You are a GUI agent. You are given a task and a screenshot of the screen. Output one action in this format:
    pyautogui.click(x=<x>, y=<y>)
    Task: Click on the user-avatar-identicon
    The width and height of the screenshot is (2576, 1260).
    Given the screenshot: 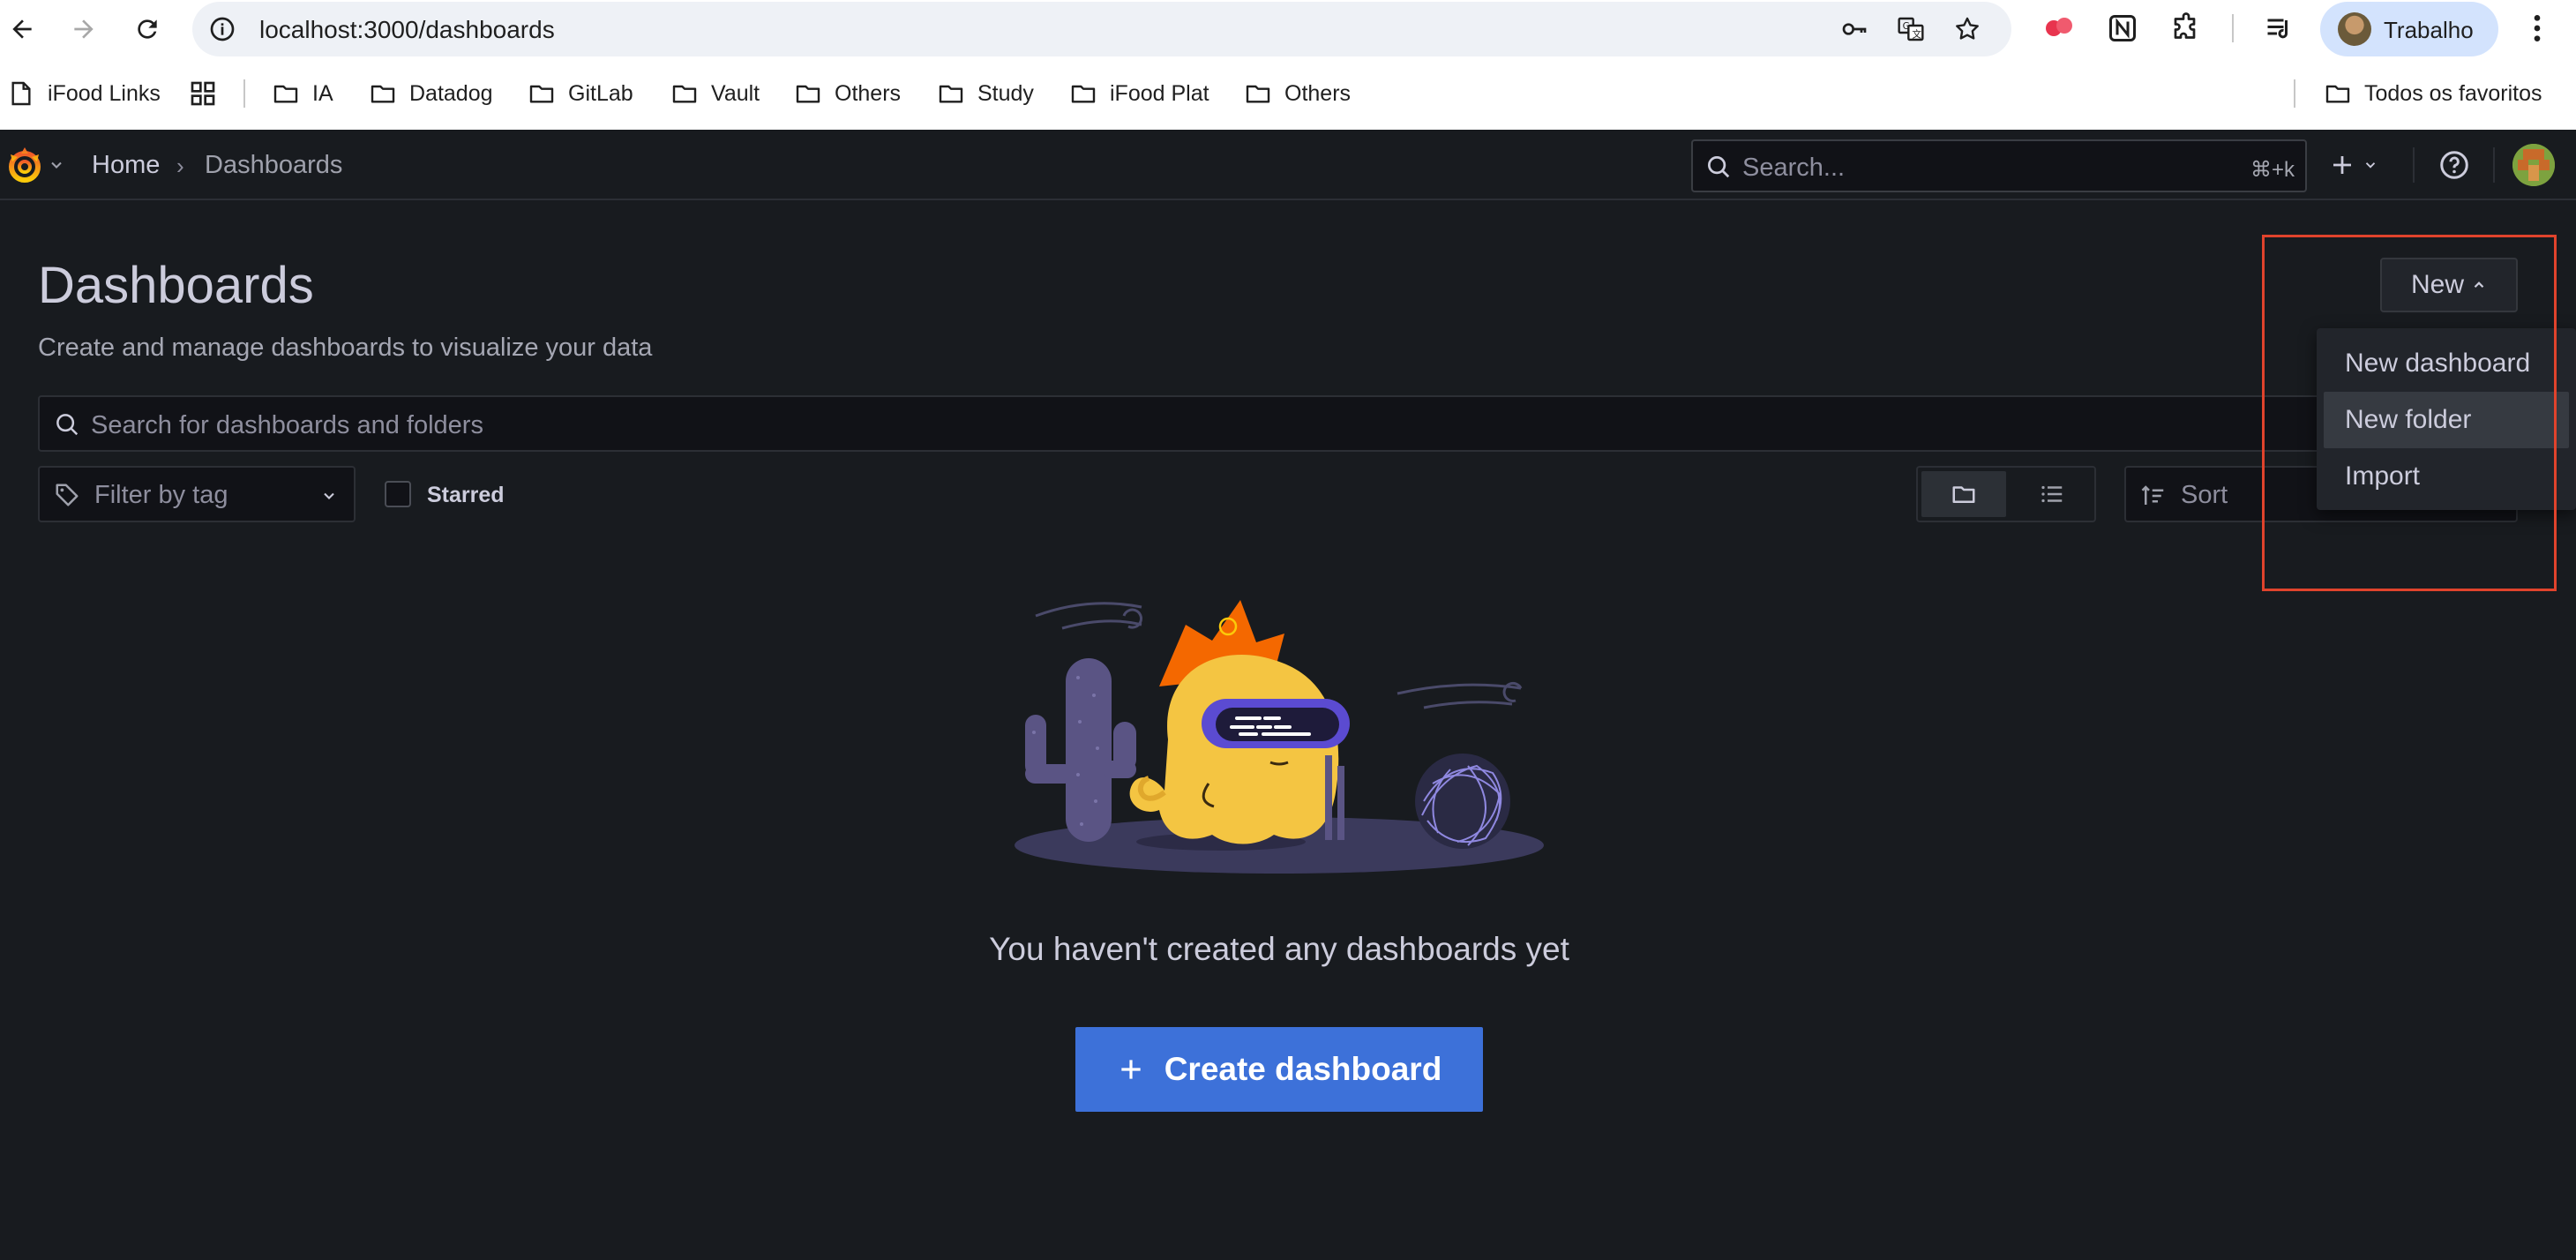 What is the action you would take?
    pyautogui.click(x=2534, y=165)
    